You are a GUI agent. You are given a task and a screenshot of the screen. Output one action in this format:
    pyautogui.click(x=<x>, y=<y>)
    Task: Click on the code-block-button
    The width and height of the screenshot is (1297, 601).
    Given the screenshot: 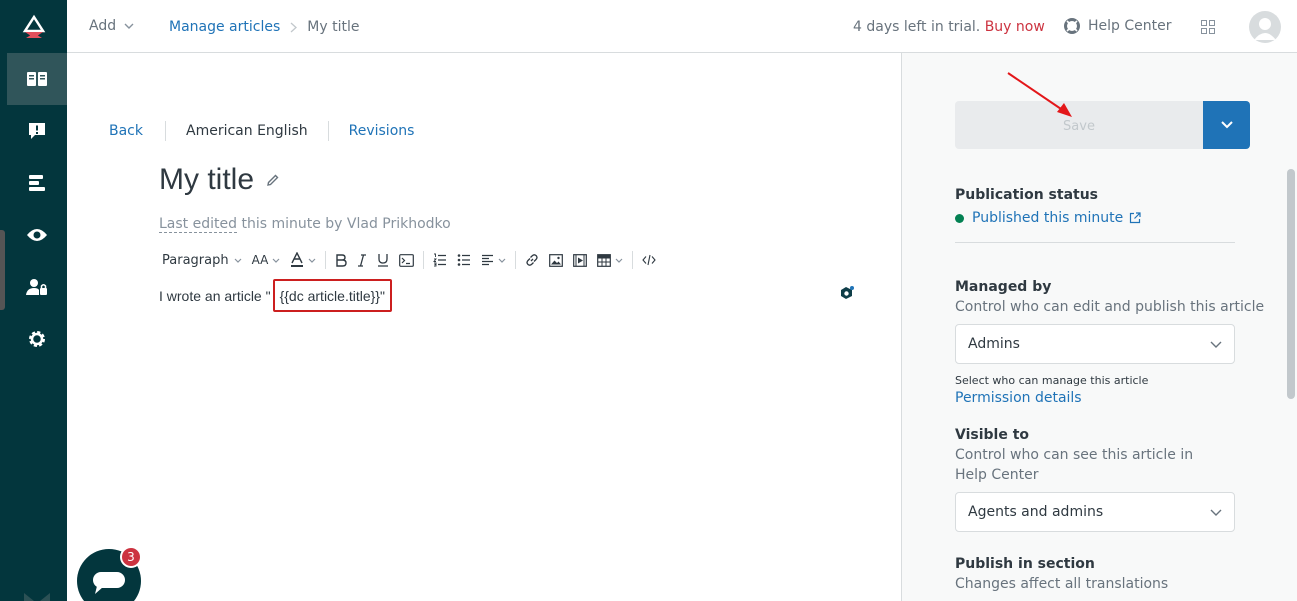 What is the action you would take?
    pyautogui.click(x=406, y=260)
    